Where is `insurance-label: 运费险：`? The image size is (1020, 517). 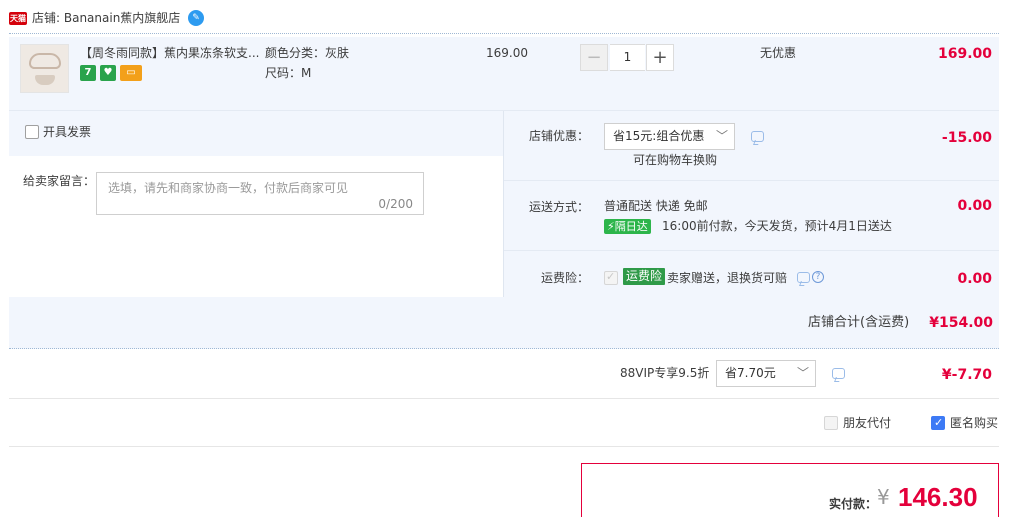 insurance-label: 运费险： is located at coordinates (565, 278).